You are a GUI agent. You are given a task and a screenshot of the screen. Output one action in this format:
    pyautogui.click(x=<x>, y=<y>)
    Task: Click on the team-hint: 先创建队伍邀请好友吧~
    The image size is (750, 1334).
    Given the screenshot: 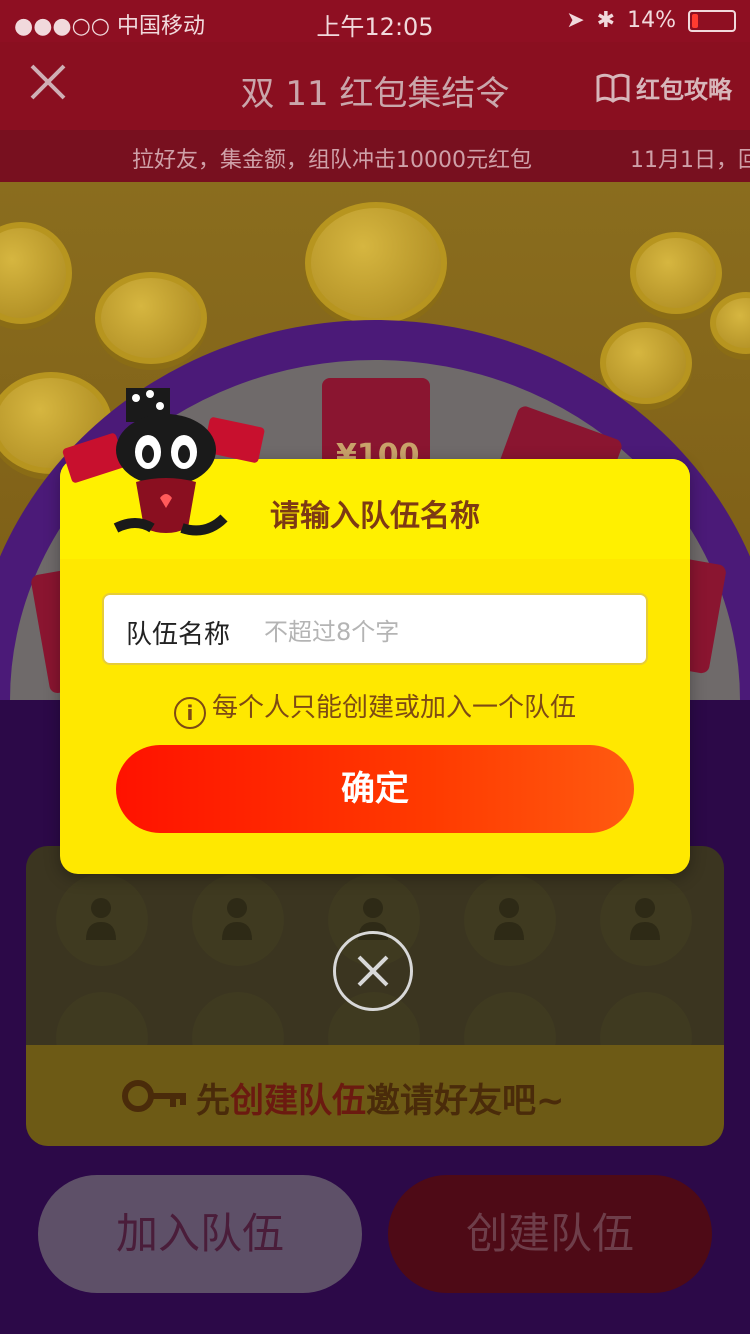 What is the action you would take?
    pyautogui.click(x=380, y=1097)
    